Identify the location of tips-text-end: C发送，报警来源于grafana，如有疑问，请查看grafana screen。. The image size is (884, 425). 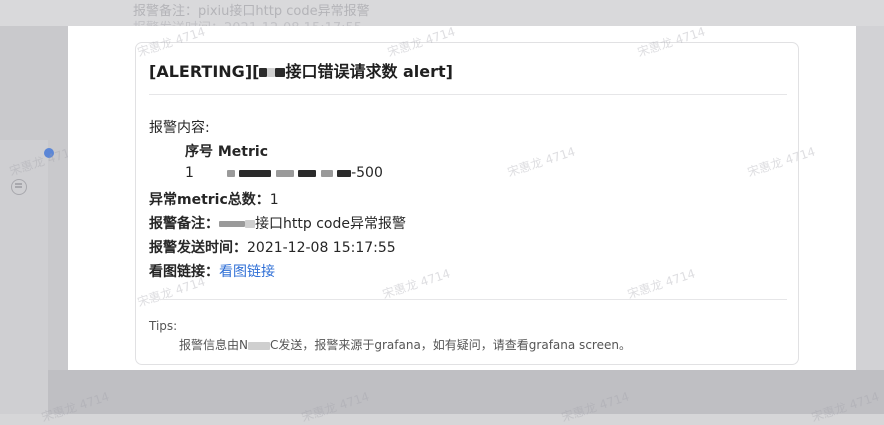
(450, 345).